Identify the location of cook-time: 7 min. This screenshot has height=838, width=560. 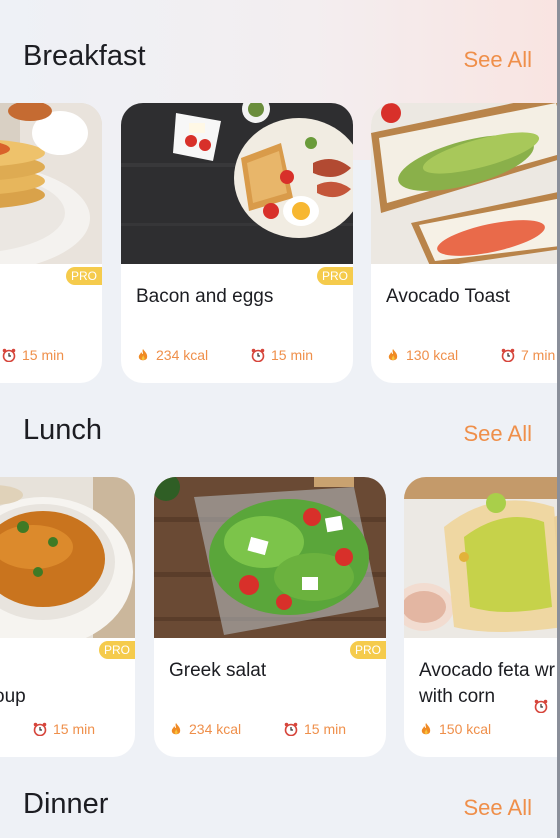
(528, 355).